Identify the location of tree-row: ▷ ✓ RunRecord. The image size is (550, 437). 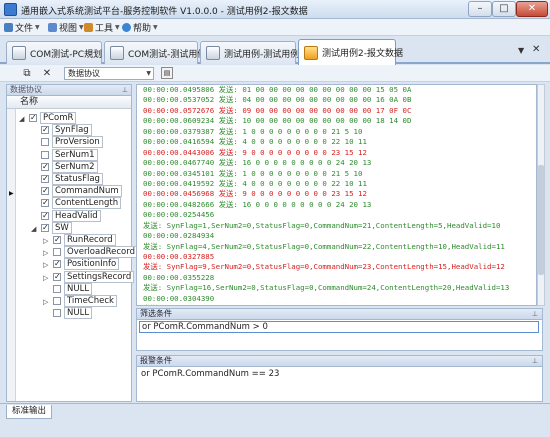
(69, 240).